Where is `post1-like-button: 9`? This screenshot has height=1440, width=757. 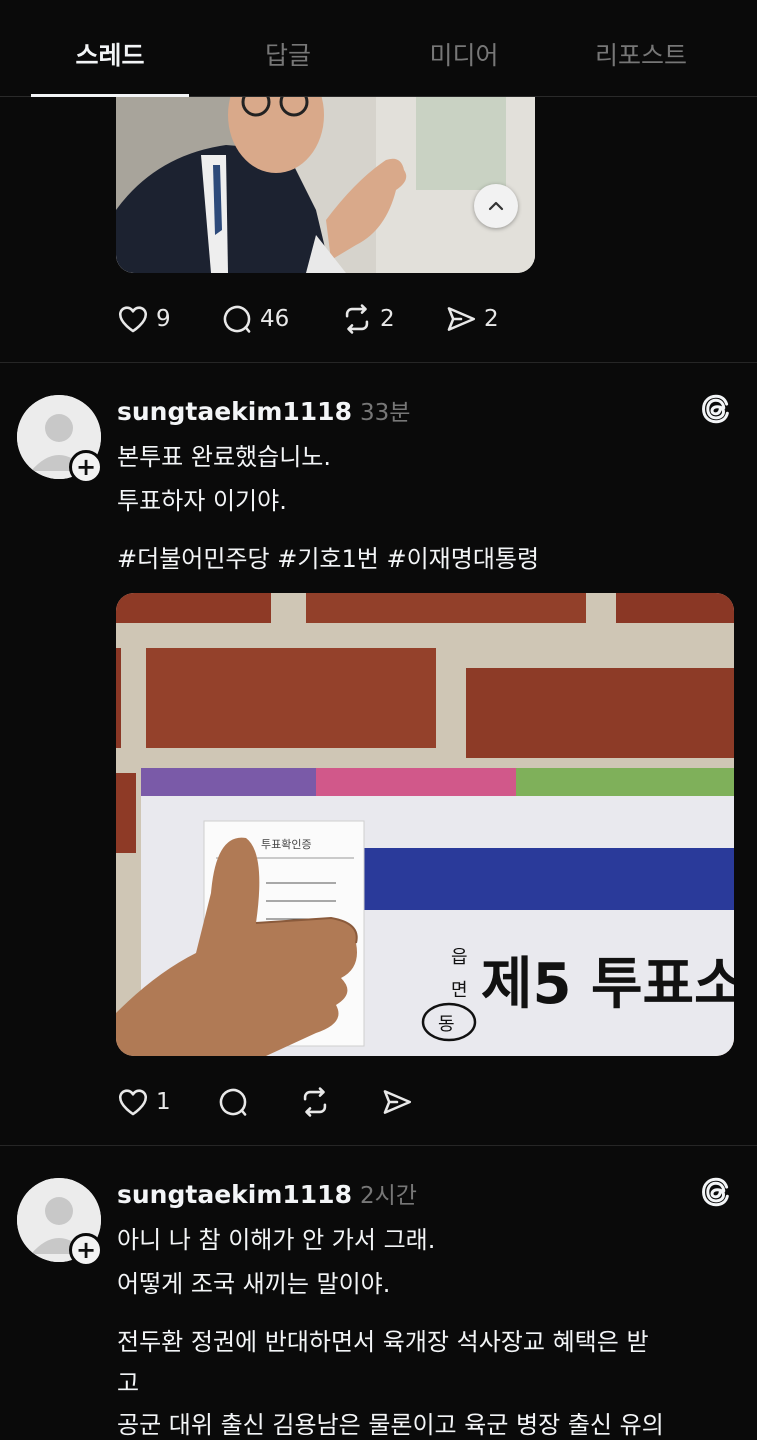 post1-like-button: 9 is located at coordinates (168, 319).